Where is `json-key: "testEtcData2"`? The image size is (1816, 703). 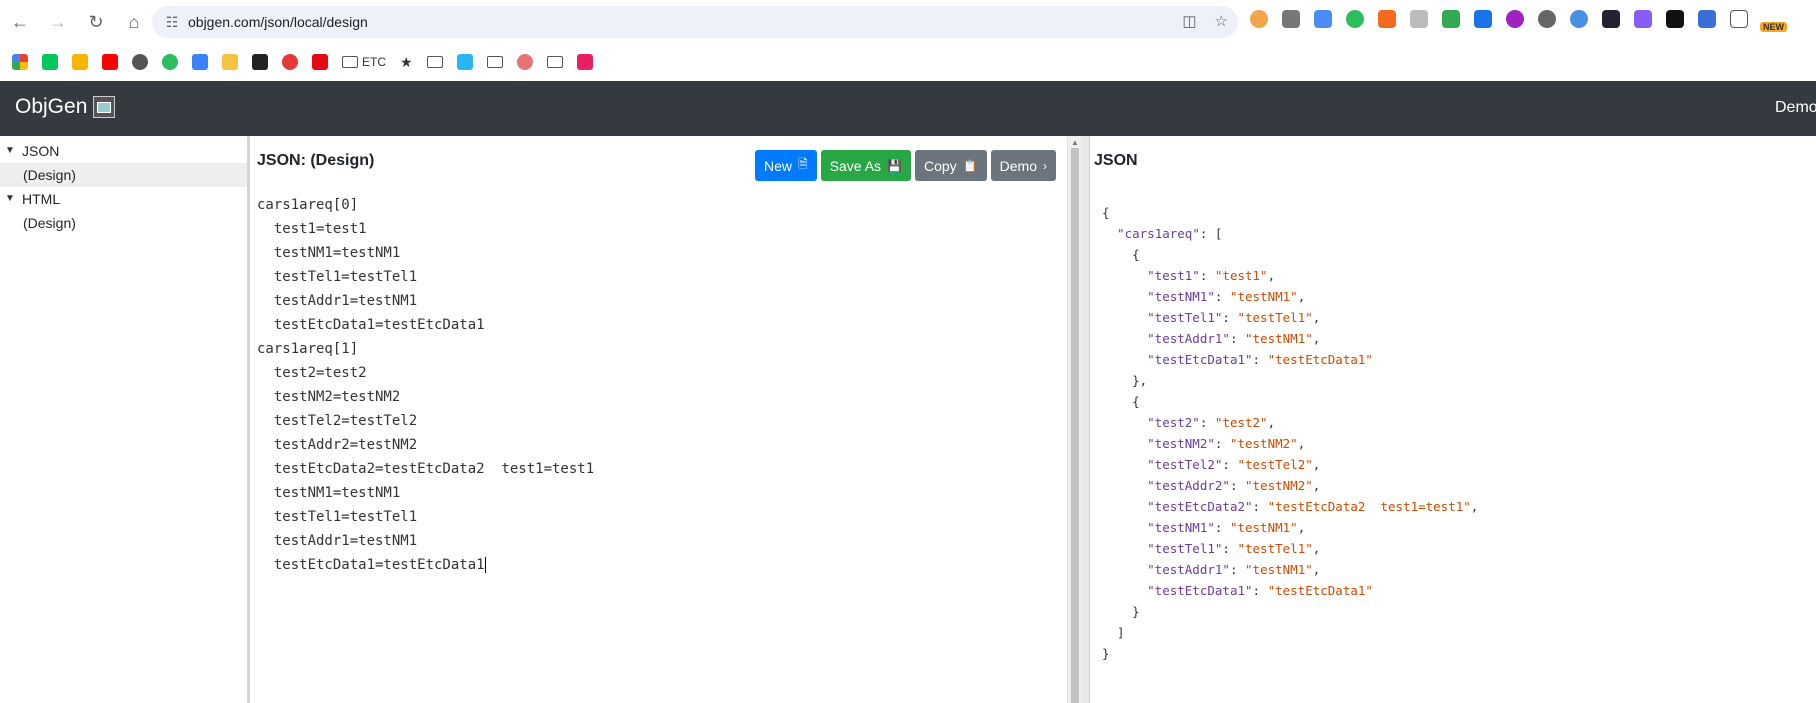
json-key: "testEtcData2" is located at coordinates (1200, 506).